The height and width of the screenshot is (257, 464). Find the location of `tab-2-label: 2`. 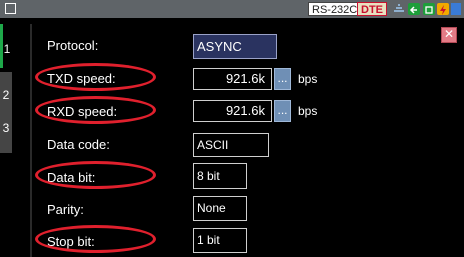

tab-2-label: 2 is located at coordinates (6, 95).